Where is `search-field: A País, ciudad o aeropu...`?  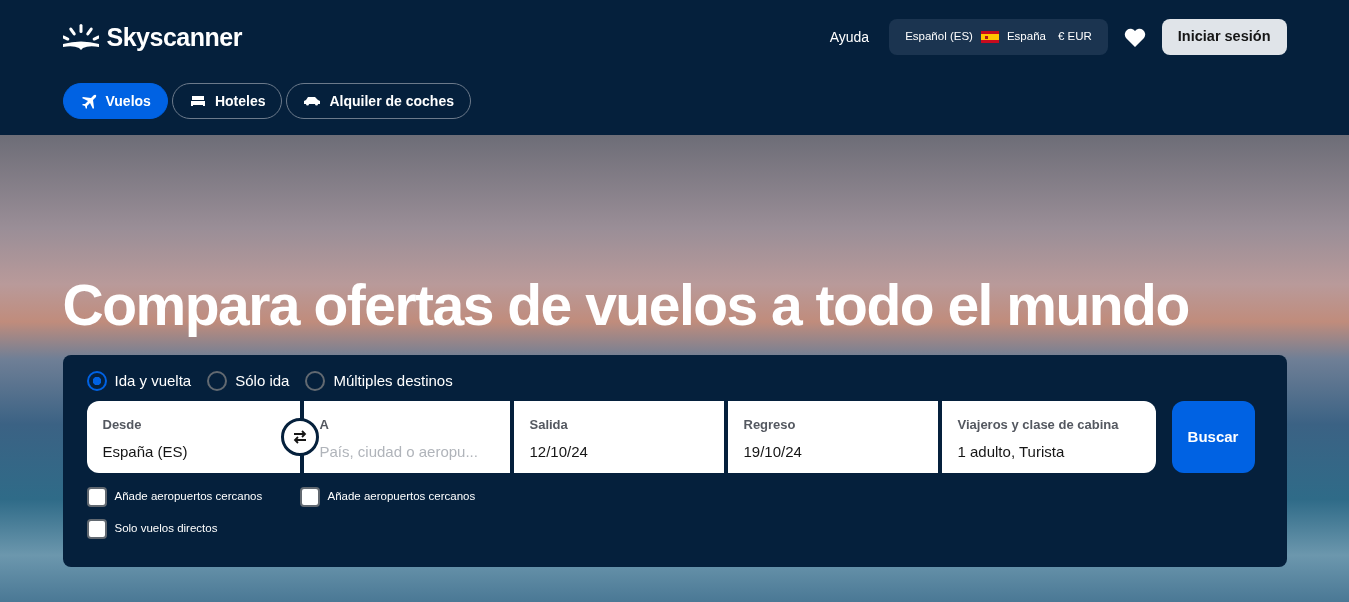 search-field: A País, ciudad o aeropu... is located at coordinates (406, 437).